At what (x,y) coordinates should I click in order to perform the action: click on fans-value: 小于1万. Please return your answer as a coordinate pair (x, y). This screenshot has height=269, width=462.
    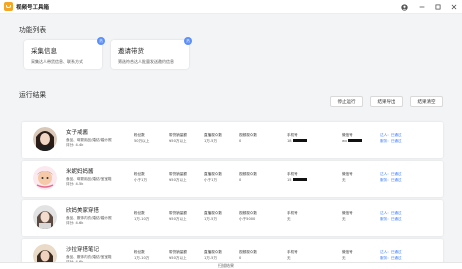
    Looking at the image, I should click on (141, 179).